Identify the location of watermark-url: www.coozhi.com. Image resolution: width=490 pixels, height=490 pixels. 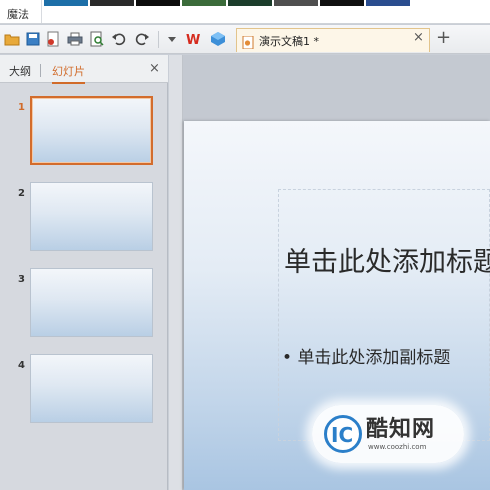
(397, 447).